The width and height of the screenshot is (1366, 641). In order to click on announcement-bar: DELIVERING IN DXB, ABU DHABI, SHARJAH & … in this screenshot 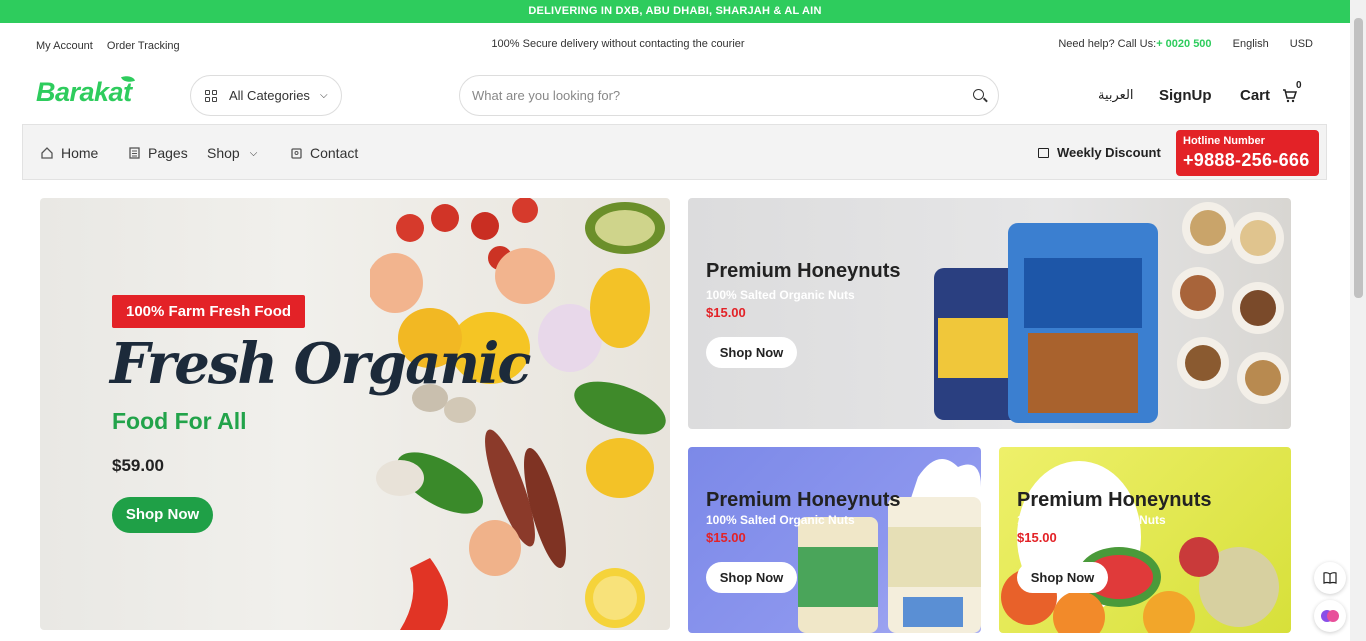, I will do `click(675, 11)`.